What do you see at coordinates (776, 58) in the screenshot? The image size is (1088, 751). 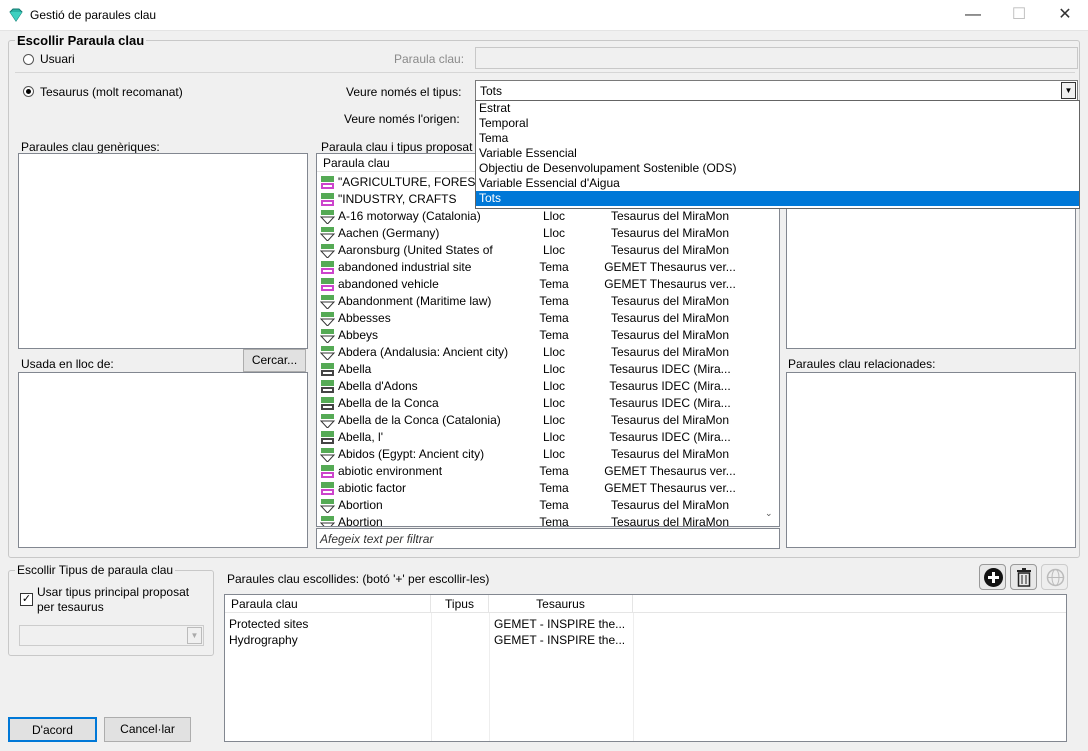 I see `keyword-input` at bounding box center [776, 58].